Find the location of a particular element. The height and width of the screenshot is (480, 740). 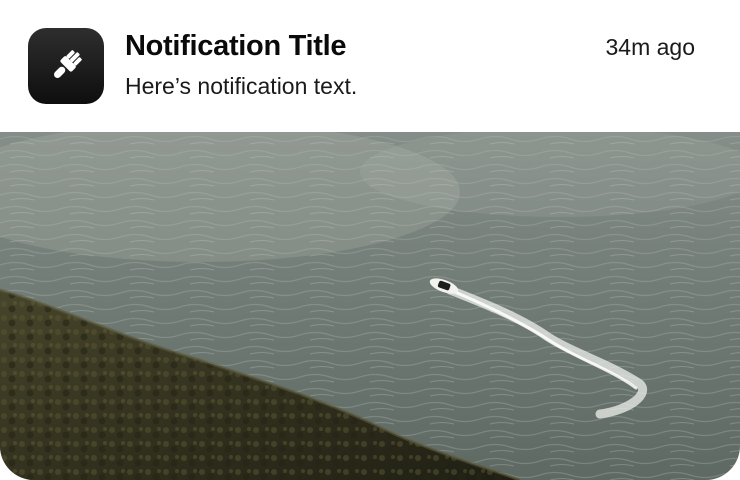

app-icon is located at coordinates (66, 66).